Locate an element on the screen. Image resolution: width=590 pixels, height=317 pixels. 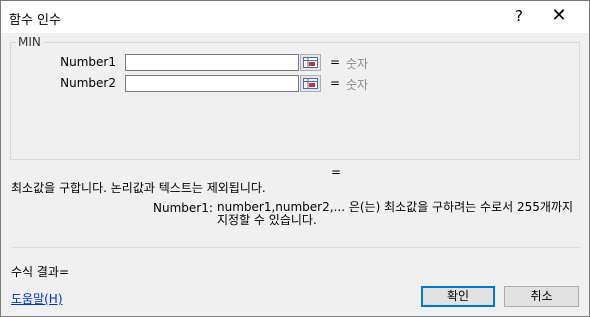
arg-result-number1: 숫자 is located at coordinates (357, 64).